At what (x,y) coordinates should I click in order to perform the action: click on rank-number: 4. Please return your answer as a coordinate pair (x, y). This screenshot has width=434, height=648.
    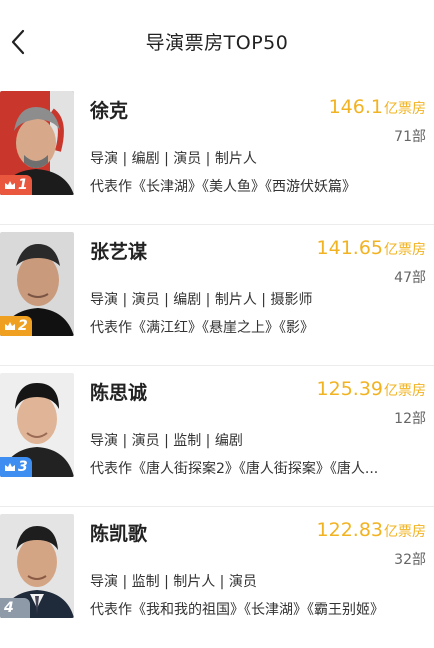
    Looking at the image, I should click on (9, 608).